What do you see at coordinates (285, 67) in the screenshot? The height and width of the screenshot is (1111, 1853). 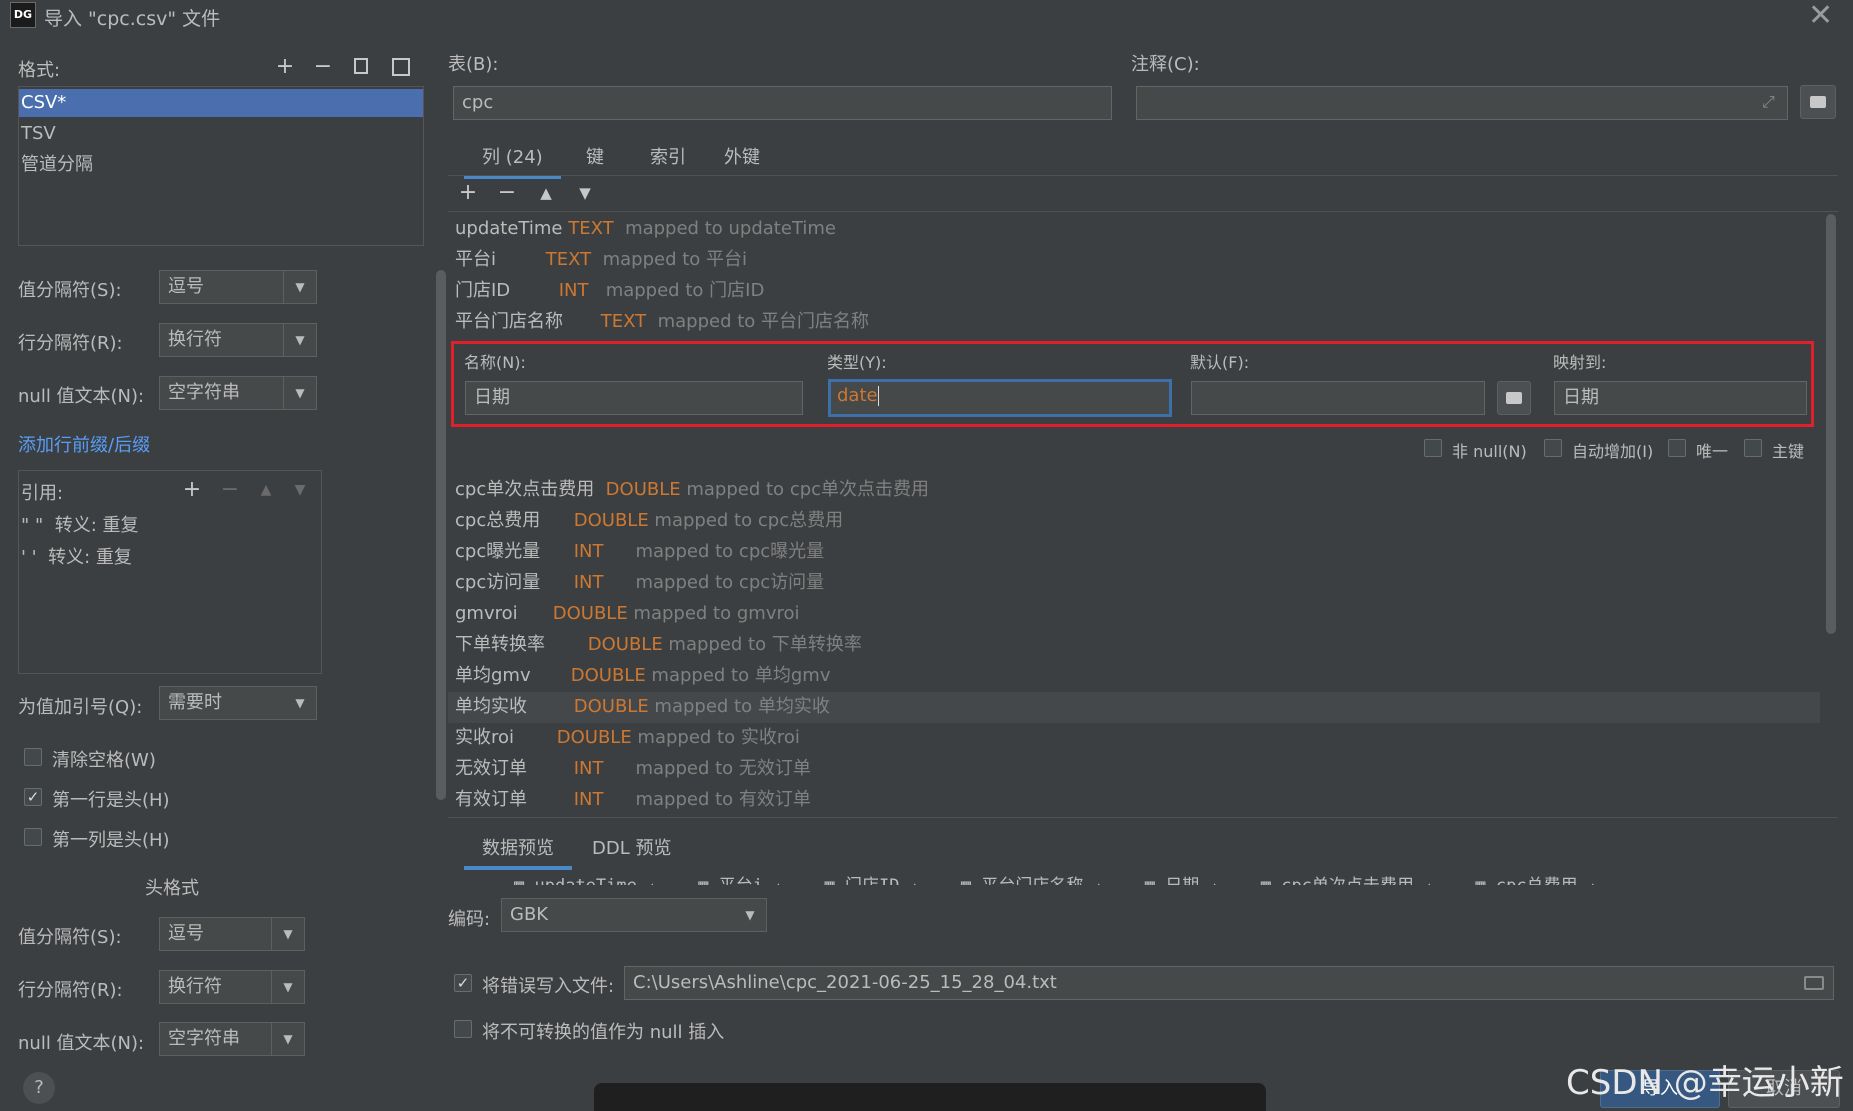 I see `add-format-icon: +` at bounding box center [285, 67].